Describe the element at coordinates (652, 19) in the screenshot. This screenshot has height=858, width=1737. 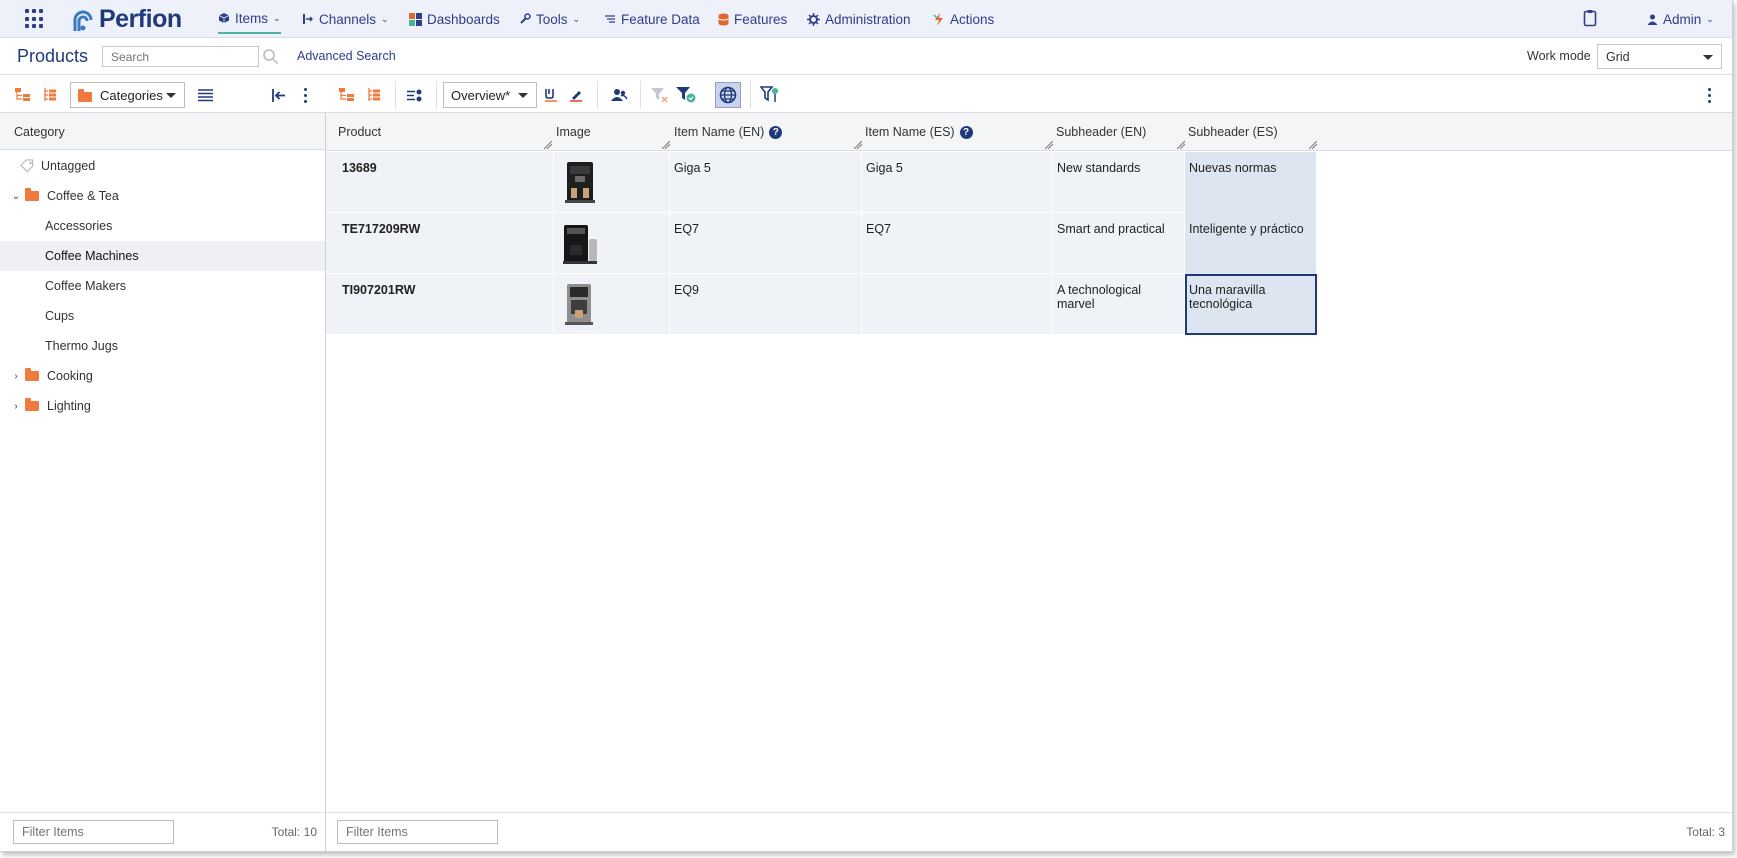
I see `nav-feature-data: Feature Data` at that location.